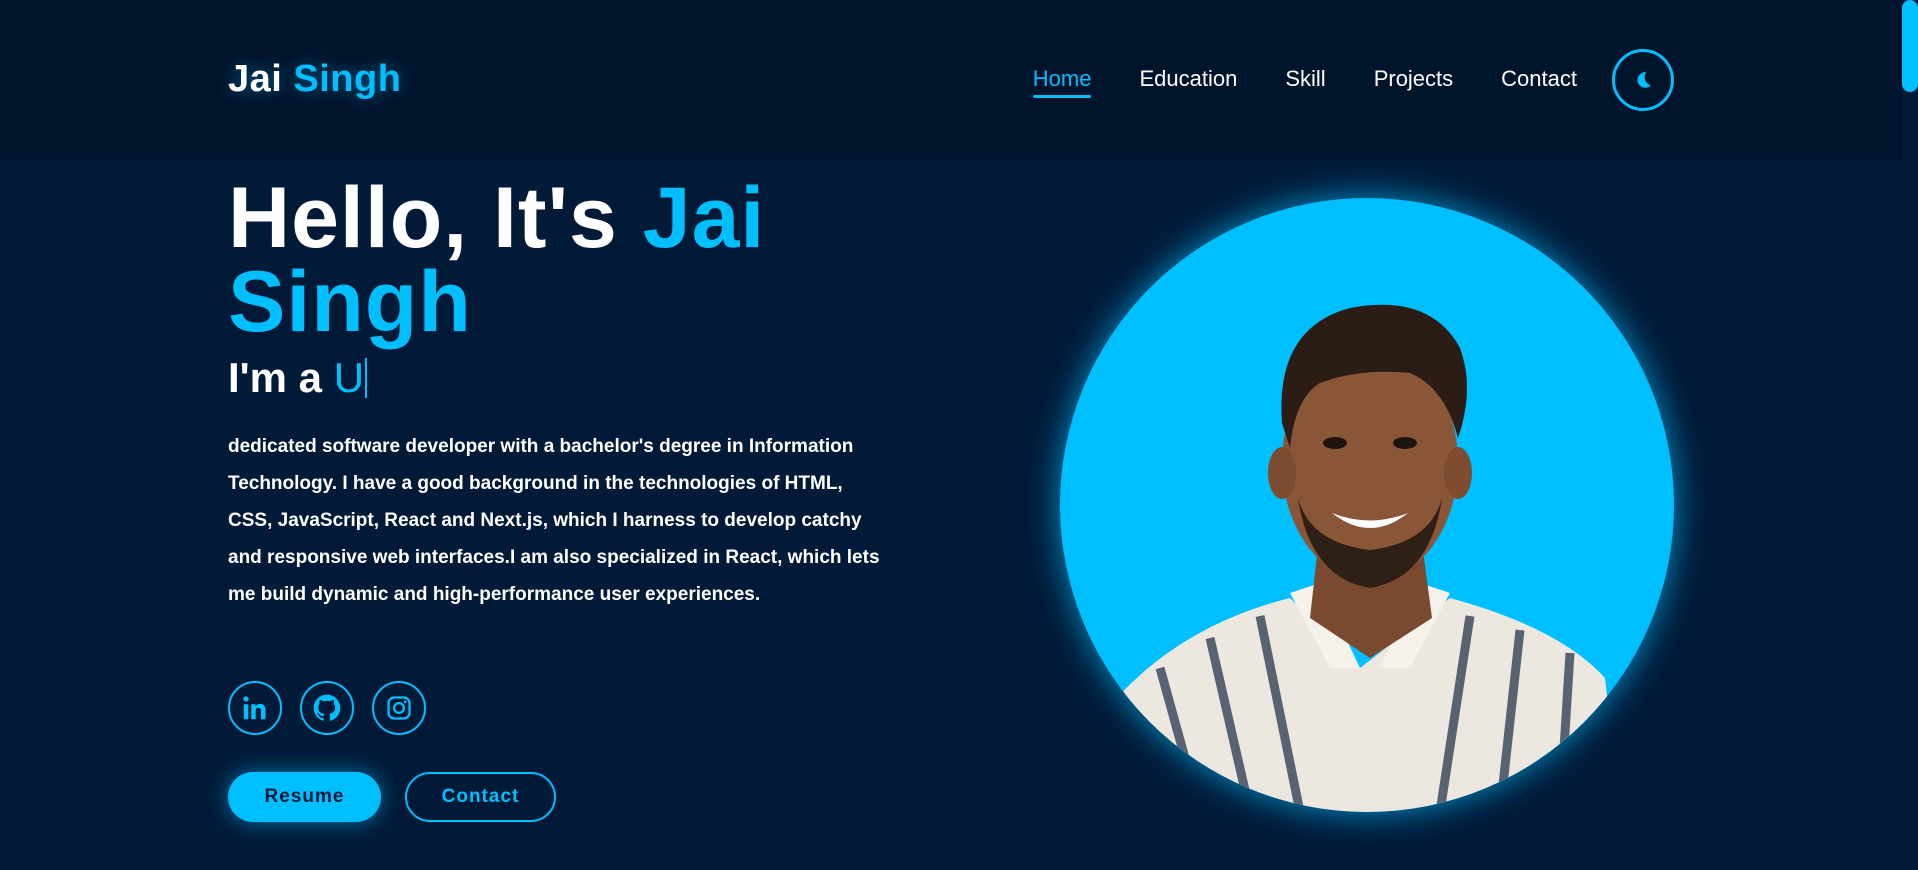 This screenshot has height=870, width=1918. I want to click on moon-icon, so click(1644, 80).